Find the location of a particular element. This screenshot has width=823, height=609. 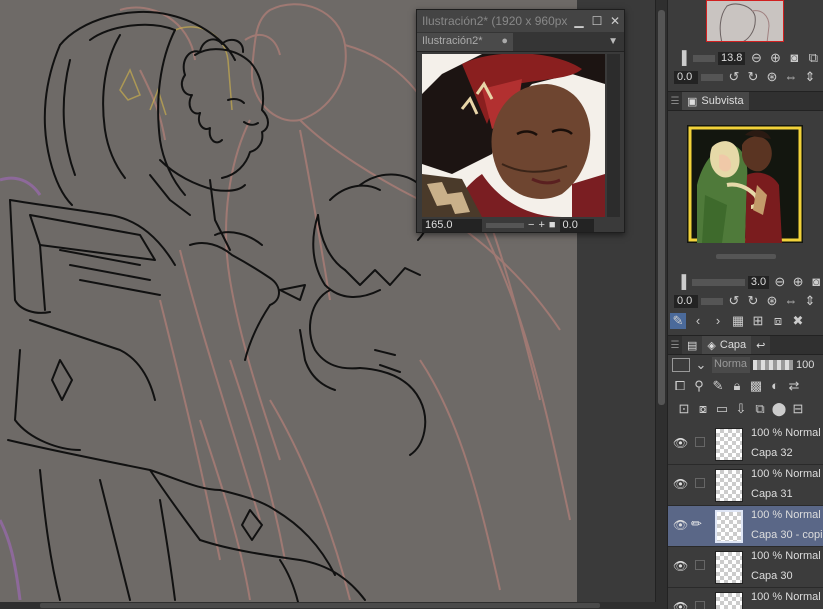

previous-icon: ‹ is located at coordinates (698, 321).